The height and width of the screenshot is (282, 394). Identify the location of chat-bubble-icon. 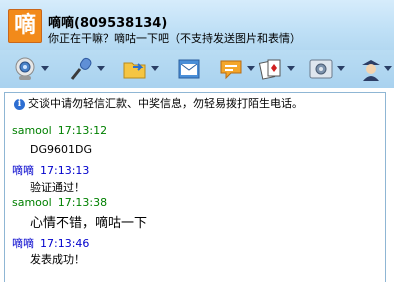
(231, 70).